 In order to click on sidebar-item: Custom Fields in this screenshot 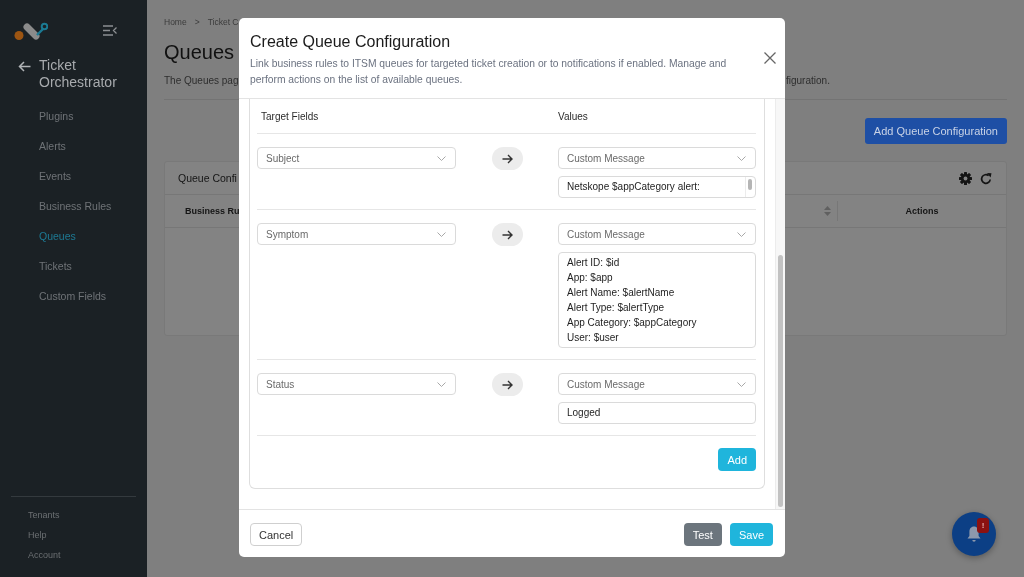, I will do `click(53, 296)`.